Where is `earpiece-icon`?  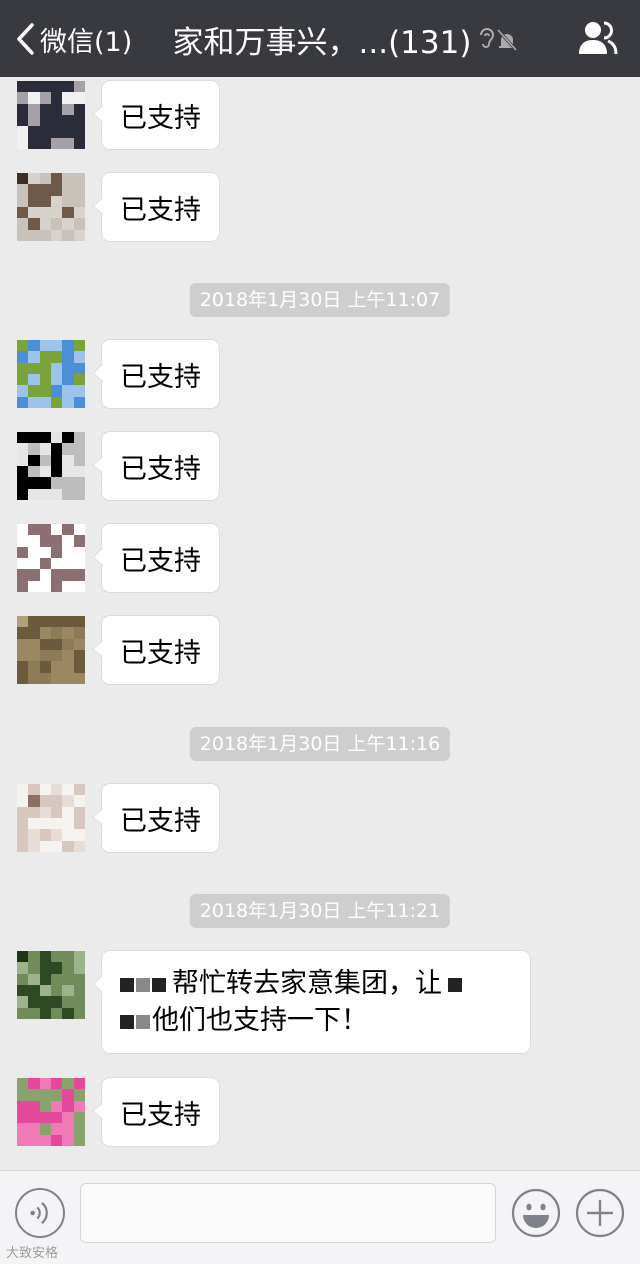
earpiece-icon is located at coordinates (487, 38).